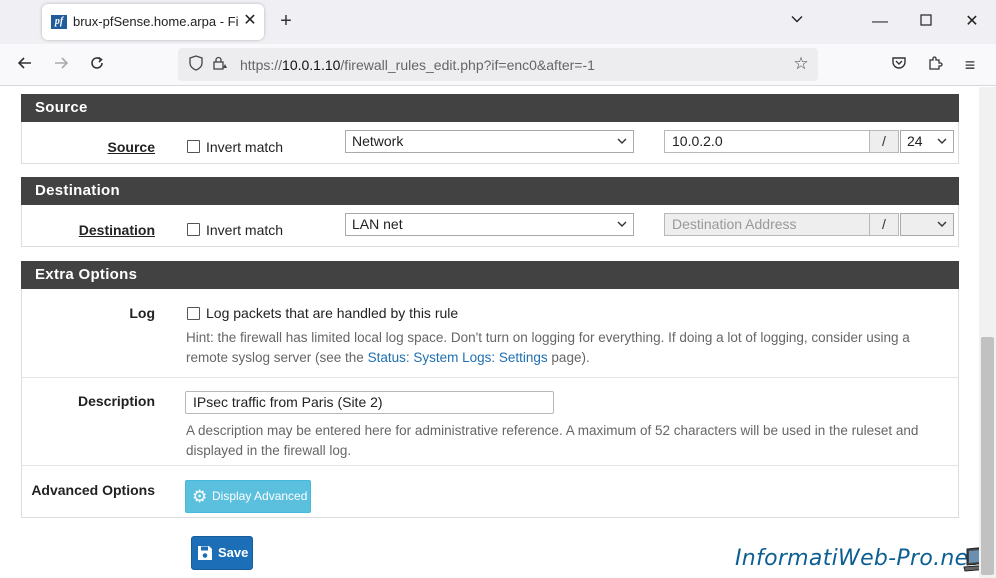  What do you see at coordinates (205, 553) in the screenshot?
I see `floppy-disk-icon` at bounding box center [205, 553].